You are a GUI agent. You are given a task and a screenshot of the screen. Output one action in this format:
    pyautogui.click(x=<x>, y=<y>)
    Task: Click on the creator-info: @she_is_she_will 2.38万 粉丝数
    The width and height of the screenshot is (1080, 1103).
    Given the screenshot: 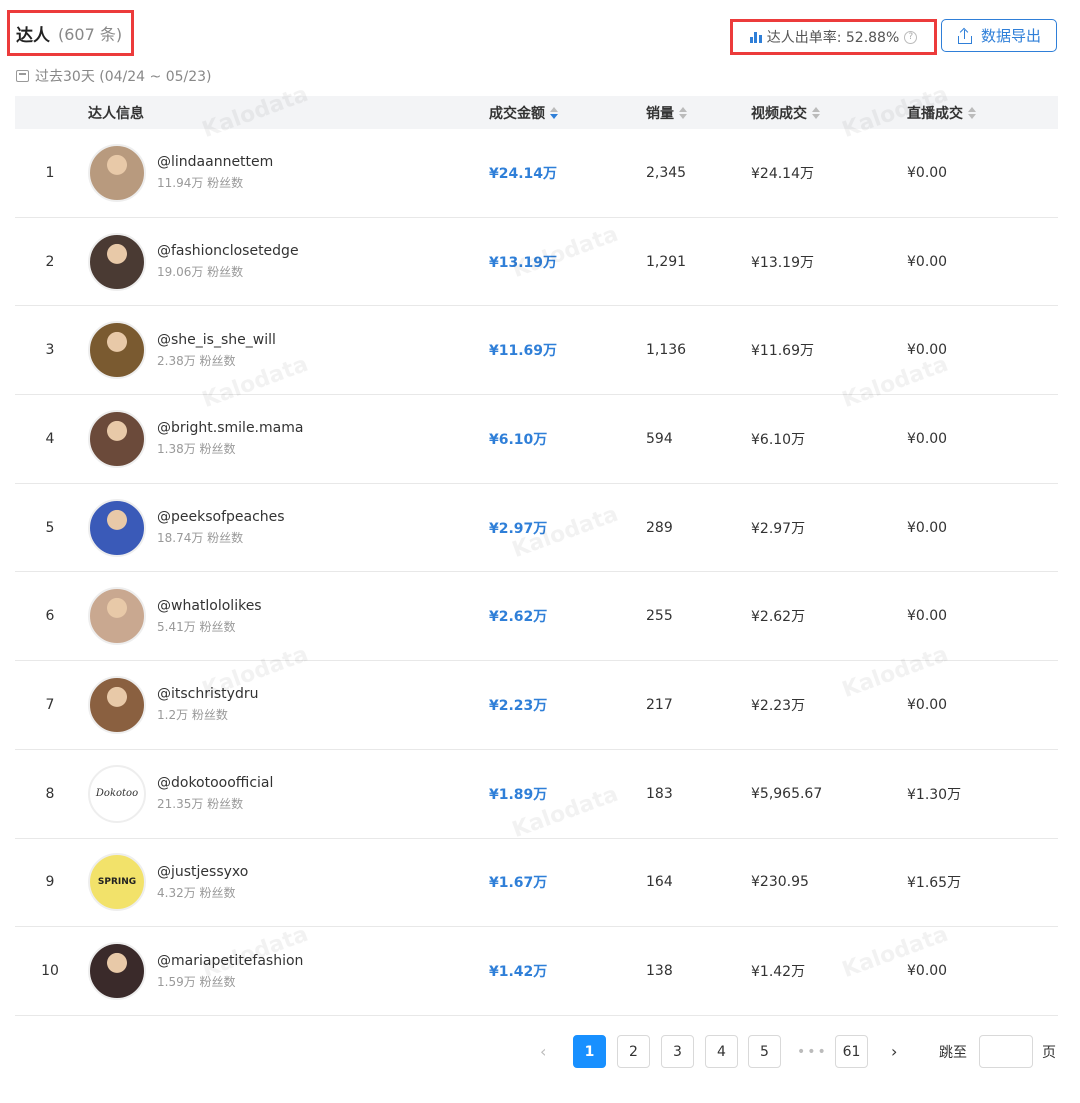 What is the action you would take?
    pyautogui.click(x=216, y=350)
    